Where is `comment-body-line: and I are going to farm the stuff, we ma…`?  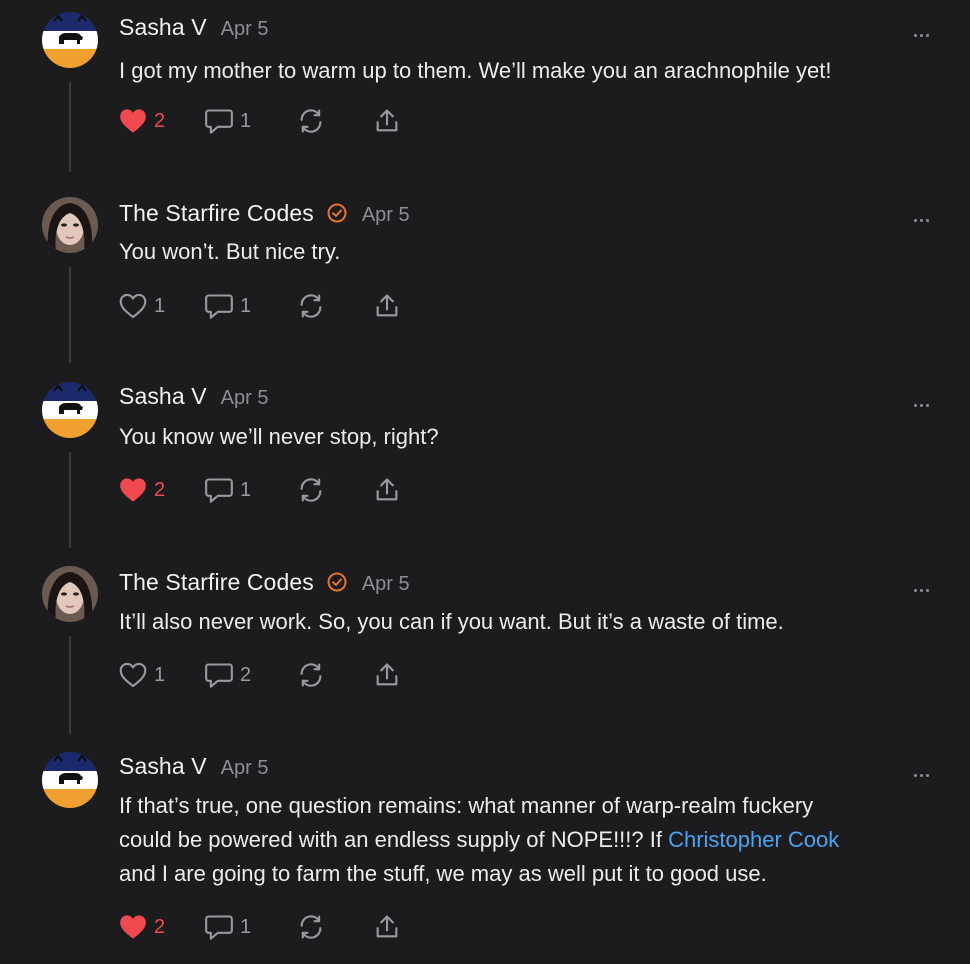
comment-body-line: and I are going to farm the stuff, we ma… is located at coordinates (443, 873).